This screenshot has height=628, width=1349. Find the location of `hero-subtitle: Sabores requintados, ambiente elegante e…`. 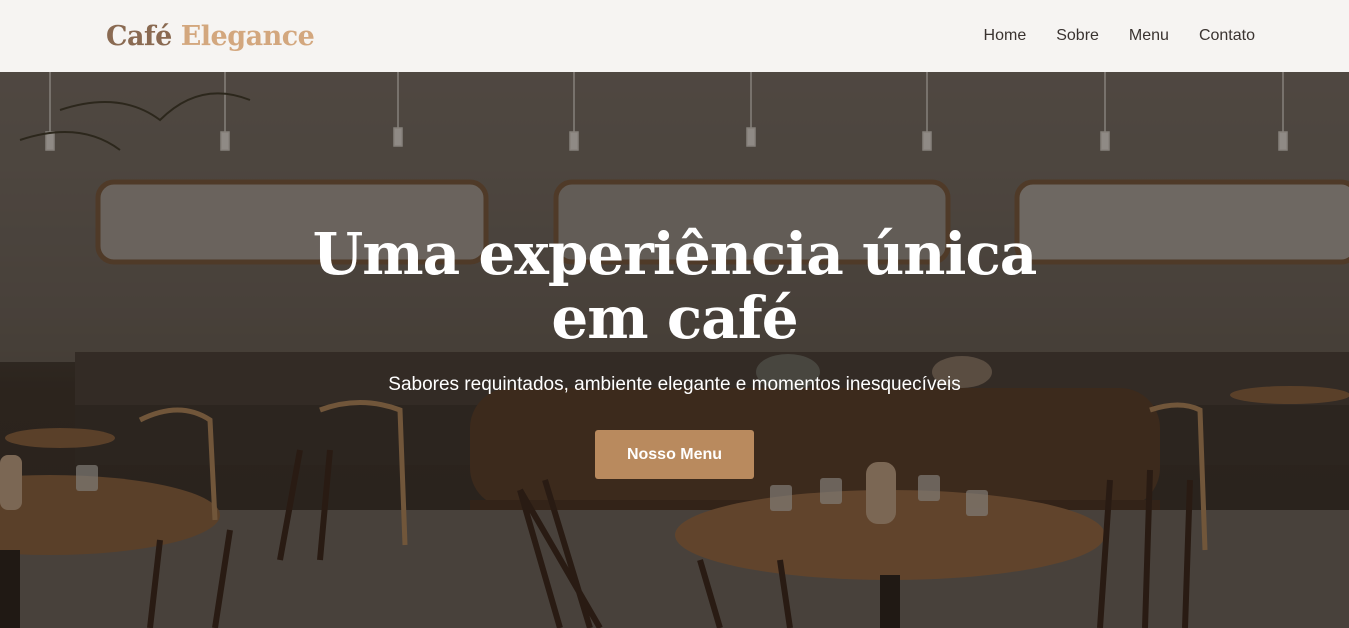

hero-subtitle: Sabores requintados, ambiente elegante e… is located at coordinates (674, 384).